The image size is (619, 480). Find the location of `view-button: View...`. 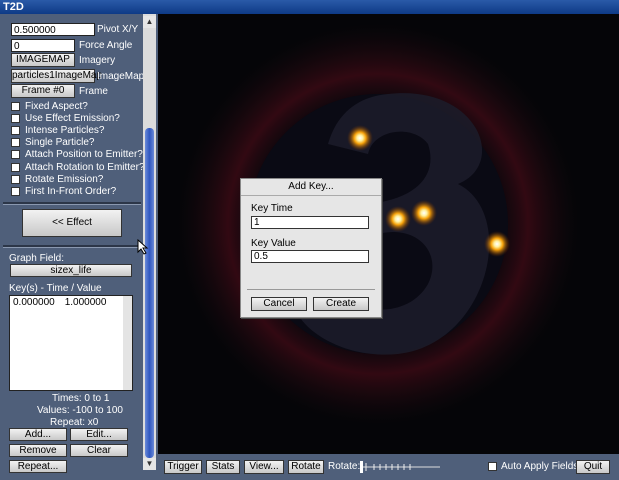

view-button: View... is located at coordinates (264, 467).